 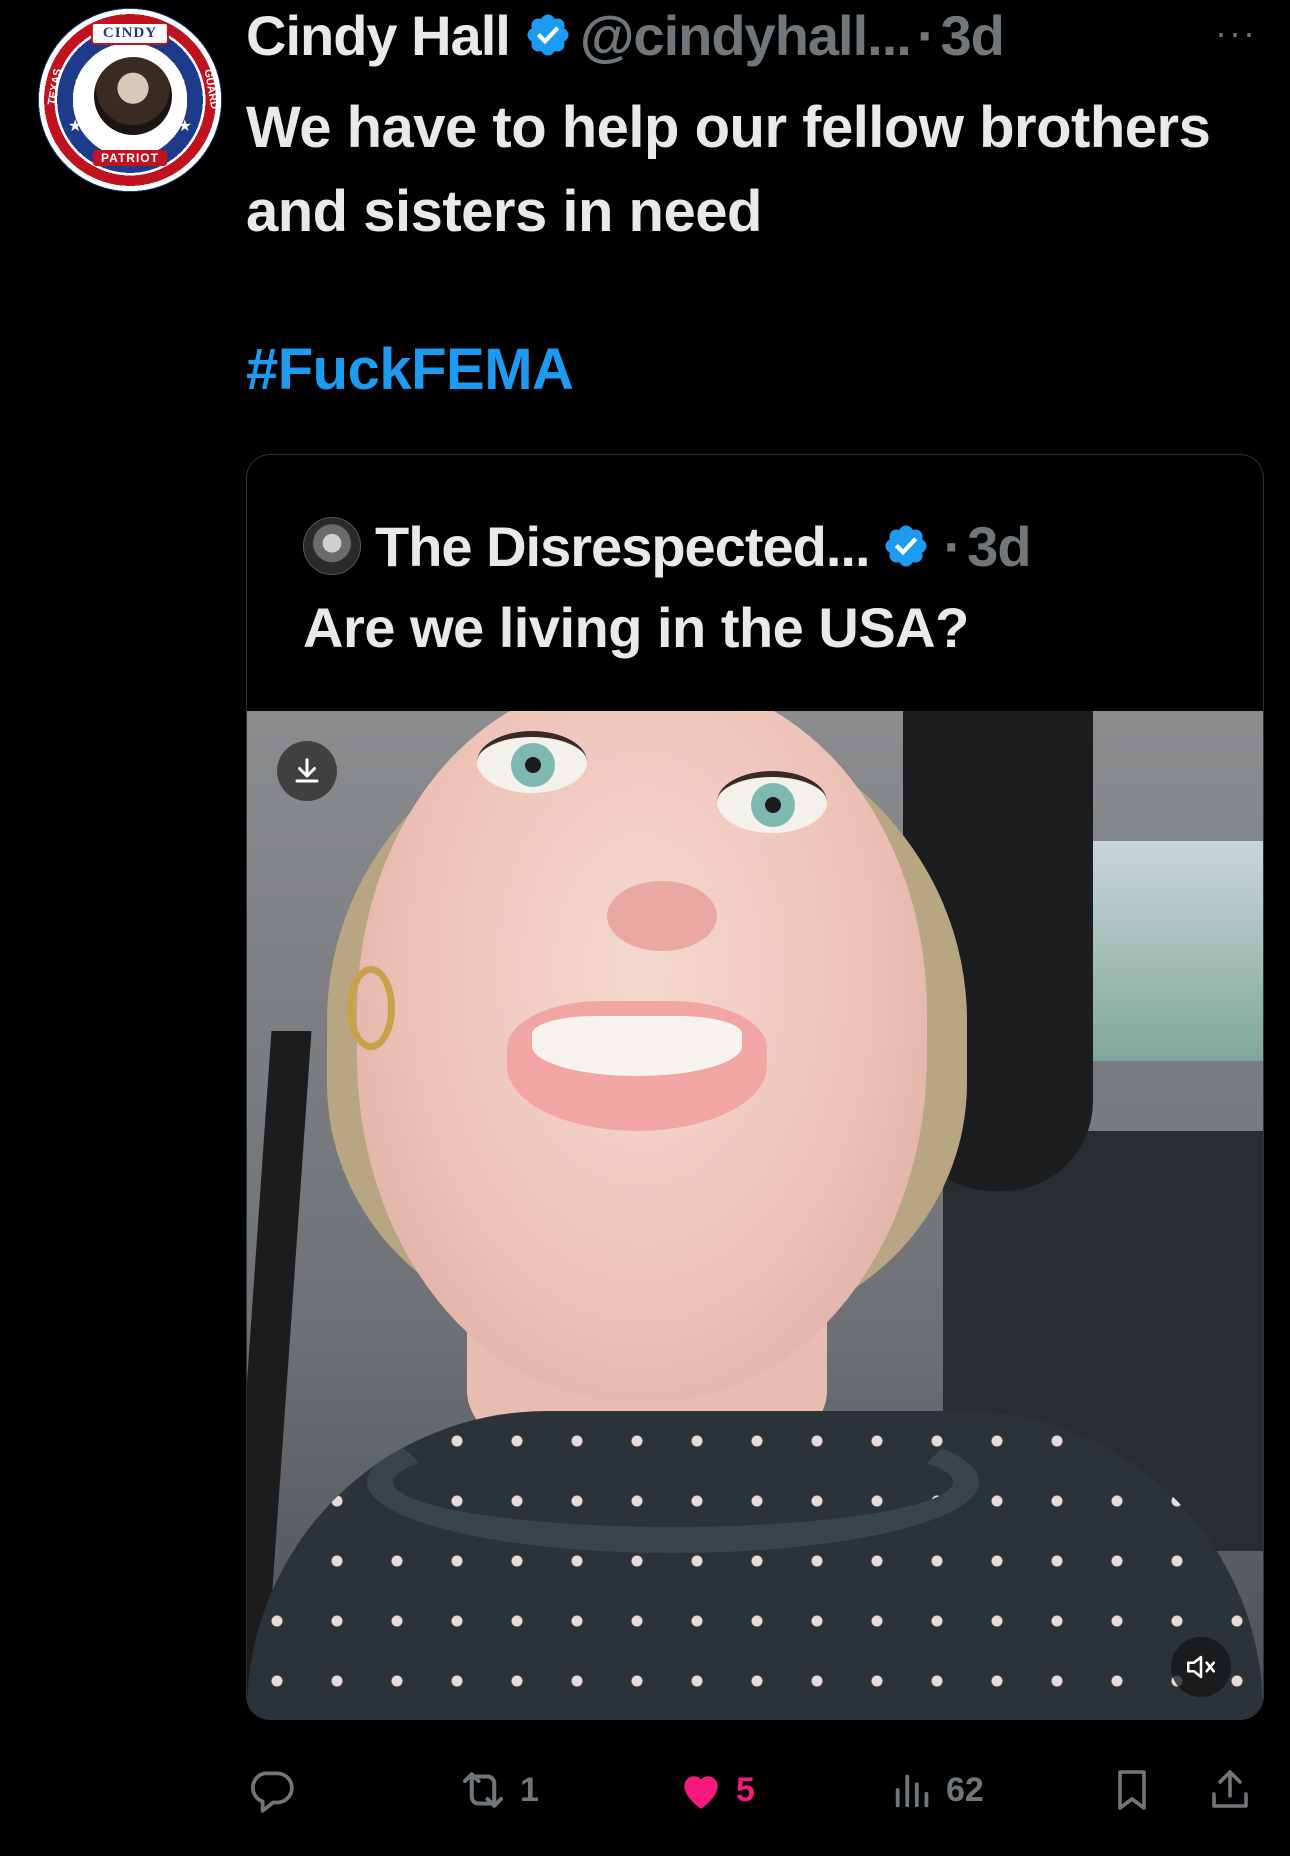 I want to click on bookmark-button, so click(x=1132, y=1790).